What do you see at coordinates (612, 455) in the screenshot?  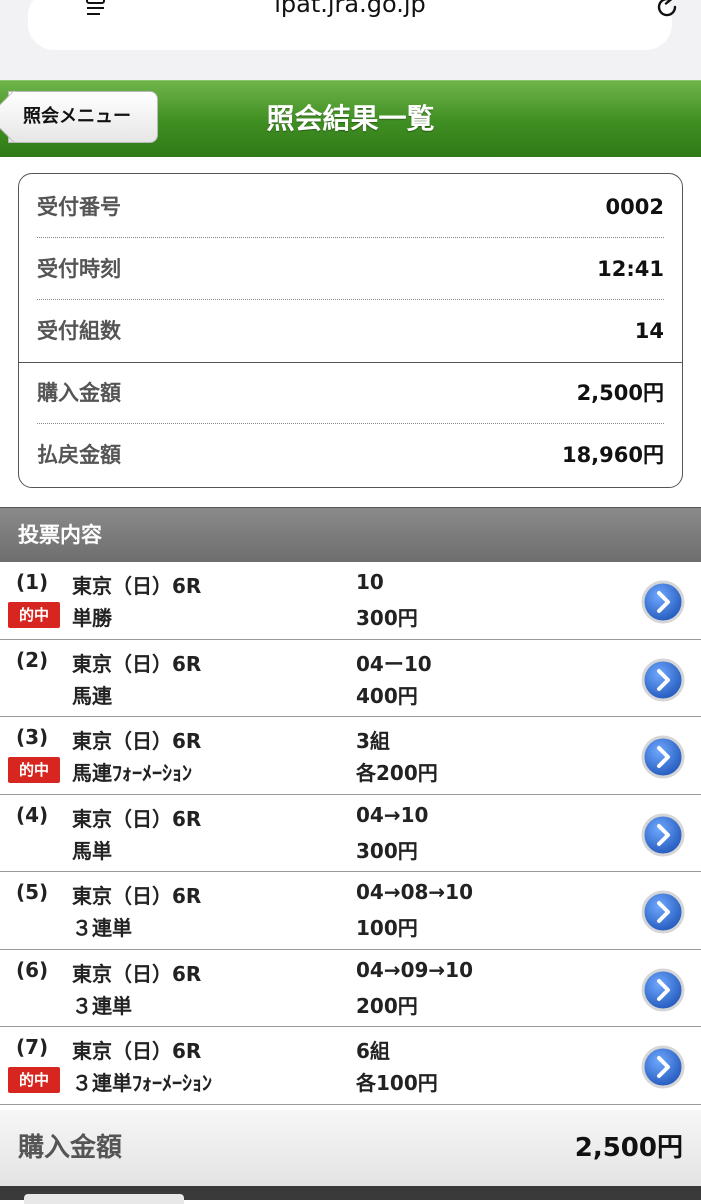 I see `summary-value: 18,960円` at bounding box center [612, 455].